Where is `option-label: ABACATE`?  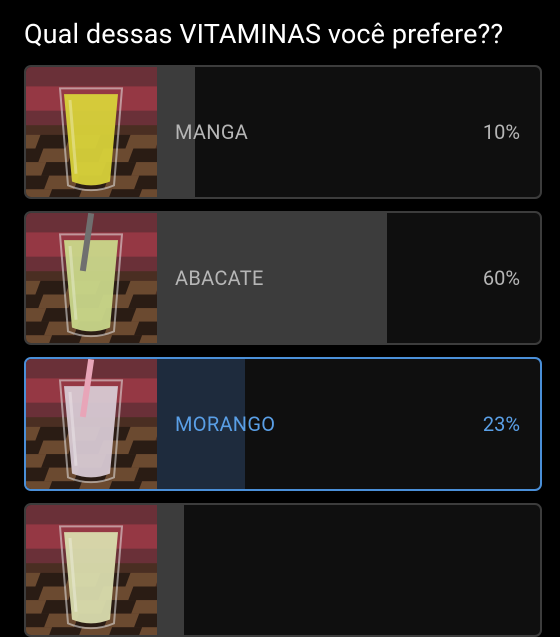
option-label: ABACATE is located at coordinates (219, 278).